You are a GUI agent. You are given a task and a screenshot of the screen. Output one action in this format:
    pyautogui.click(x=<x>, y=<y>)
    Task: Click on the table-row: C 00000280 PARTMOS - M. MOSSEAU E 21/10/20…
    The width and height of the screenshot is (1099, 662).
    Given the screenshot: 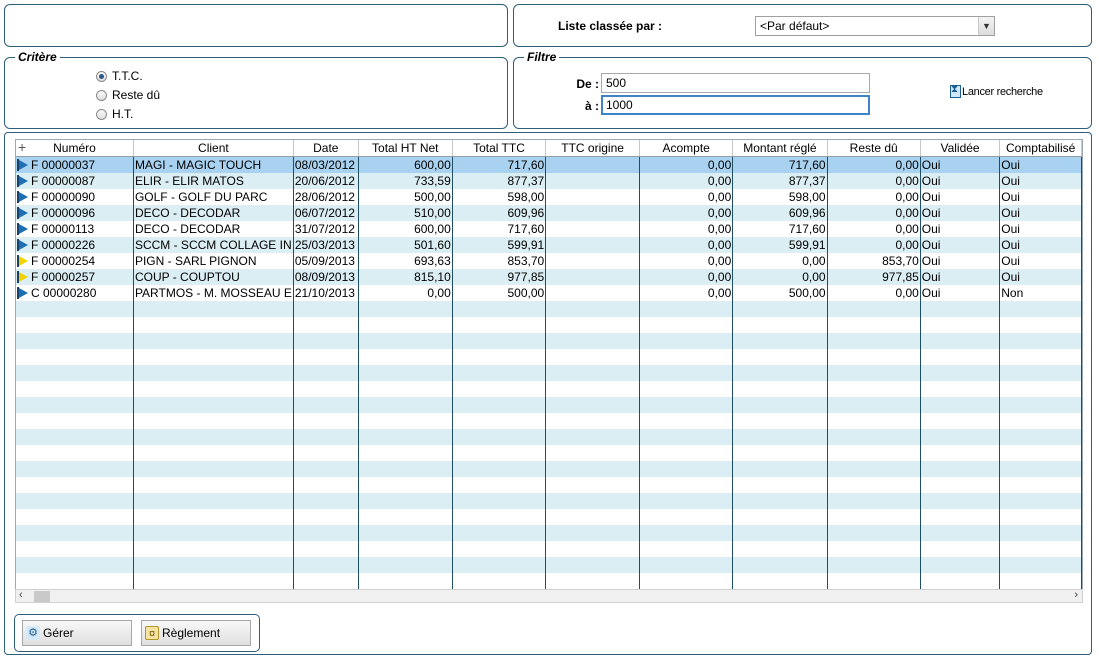 What is the action you would take?
    pyautogui.click(x=549, y=292)
    